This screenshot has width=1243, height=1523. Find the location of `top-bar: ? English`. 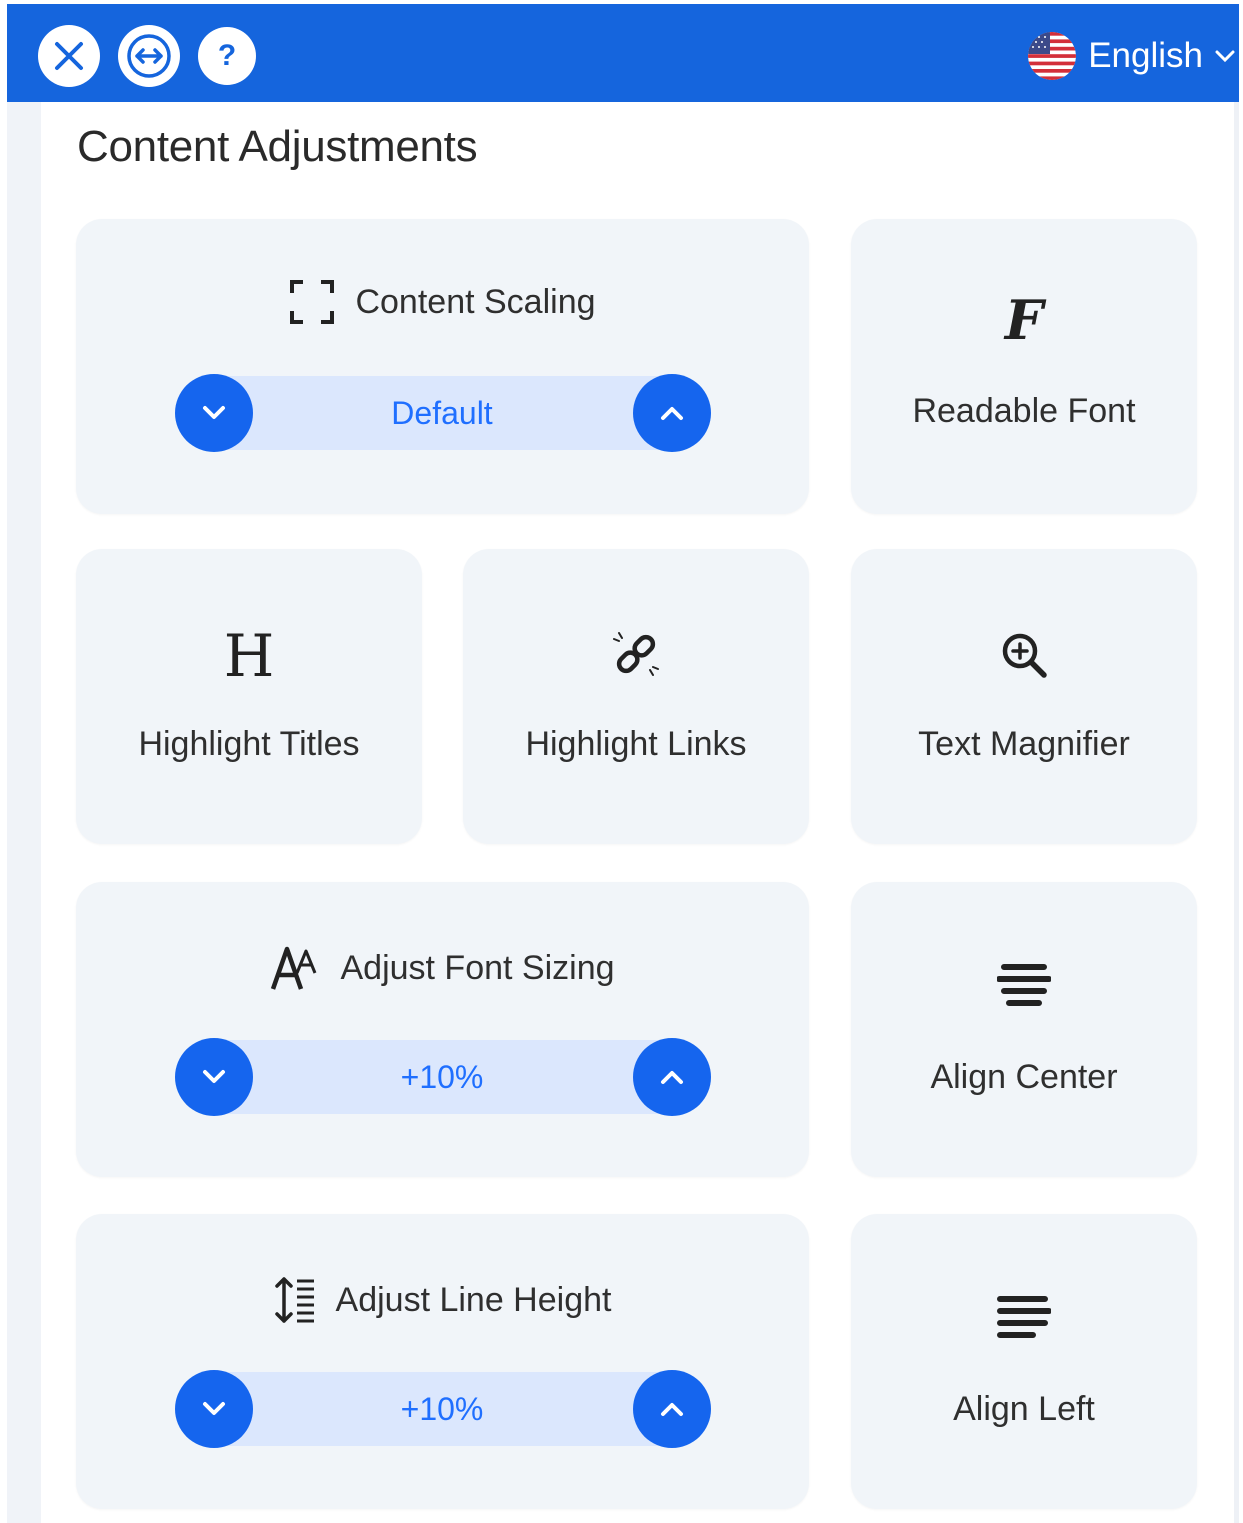

top-bar: ? English is located at coordinates (623, 53).